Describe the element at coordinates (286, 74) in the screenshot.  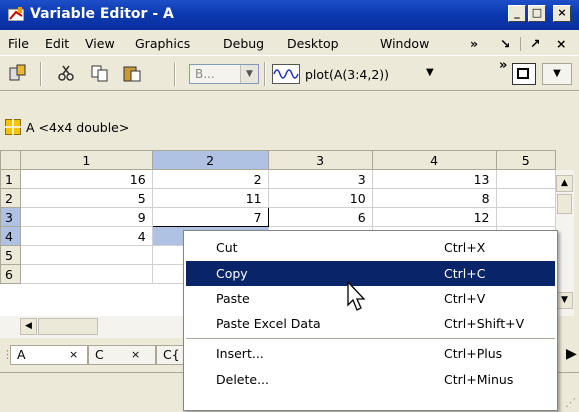
I see `plot-icon` at that location.